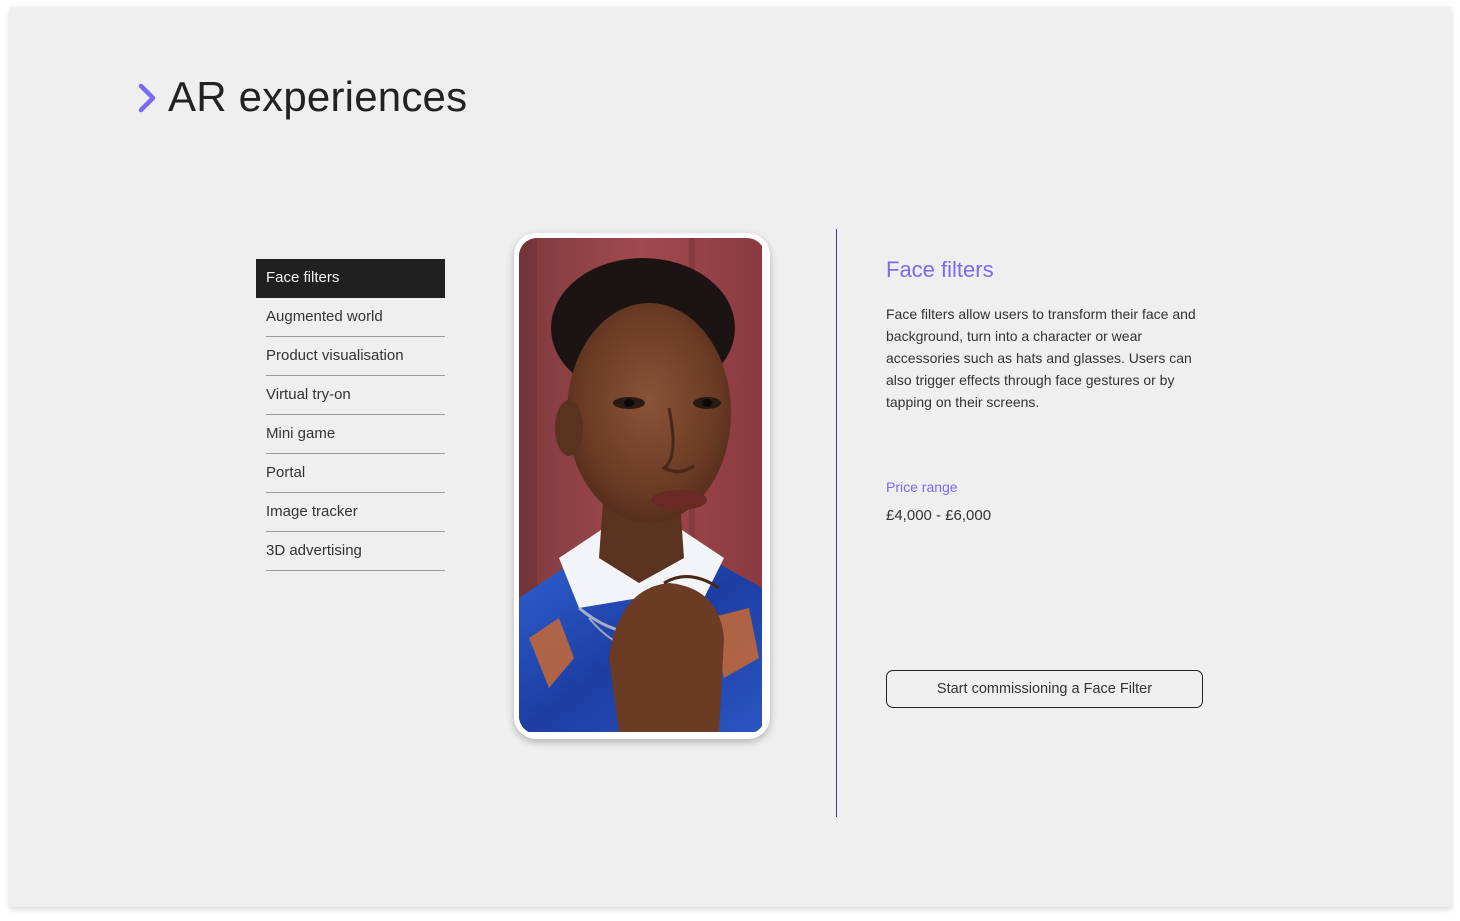 The height and width of the screenshot is (921, 1460). What do you see at coordinates (318, 96) in the screenshot?
I see `page-title: AR experiences` at bounding box center [318, 96].